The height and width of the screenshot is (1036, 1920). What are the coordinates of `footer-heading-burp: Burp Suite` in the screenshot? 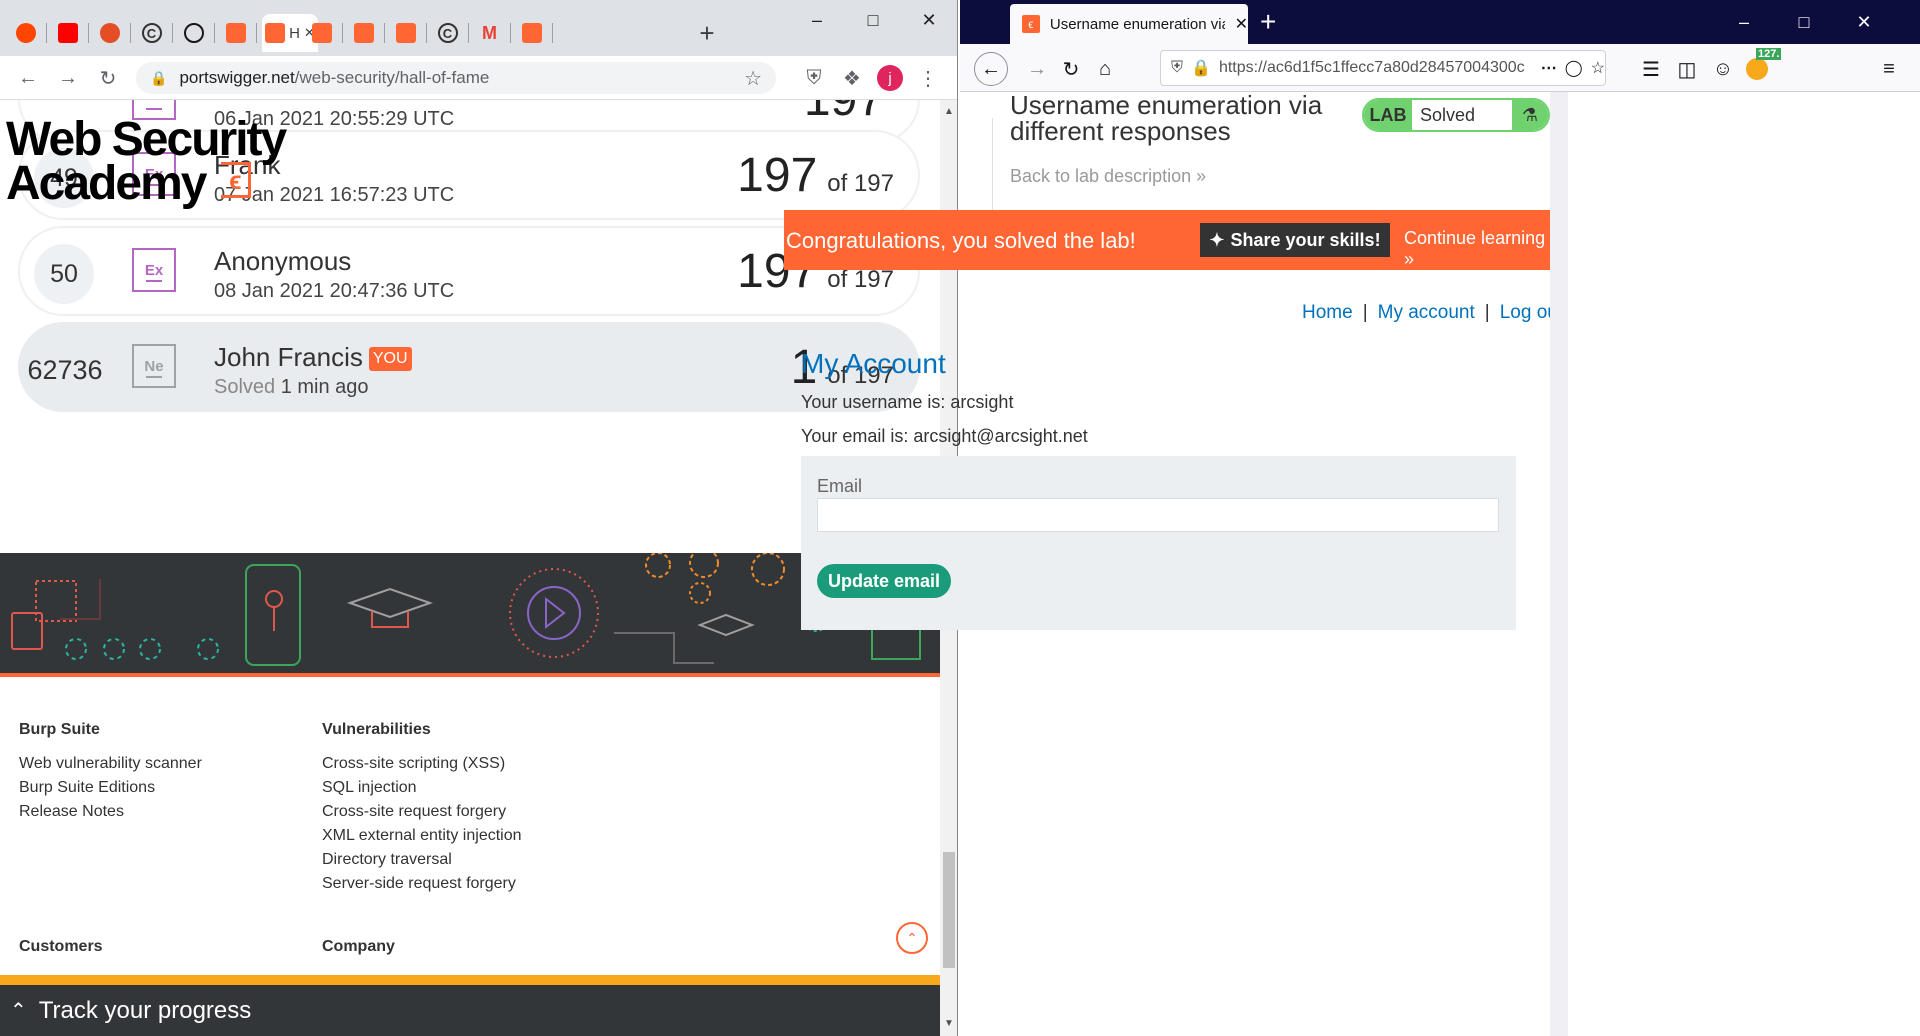 It's located at (59, 729).